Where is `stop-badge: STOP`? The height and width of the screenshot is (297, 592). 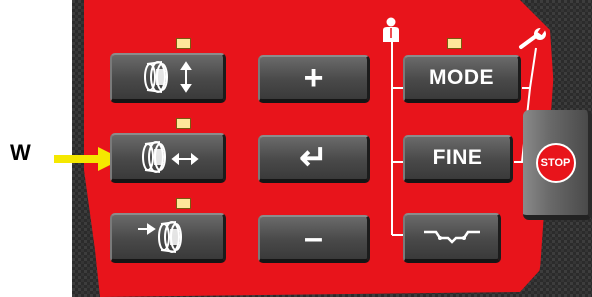
stop-badge: STOP is located at coordinates (555, 162).